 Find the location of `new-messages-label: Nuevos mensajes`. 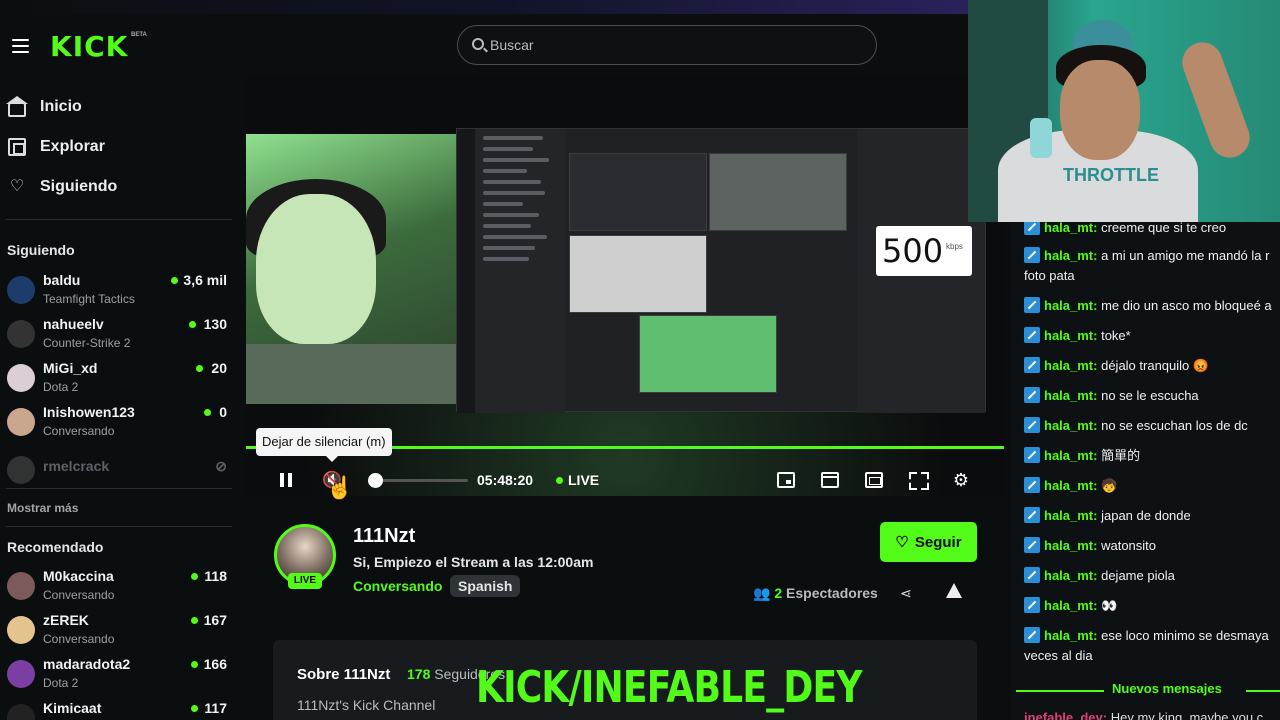

new-messages-label: Nuevos mensajes is located at coordinates (1167, 688).